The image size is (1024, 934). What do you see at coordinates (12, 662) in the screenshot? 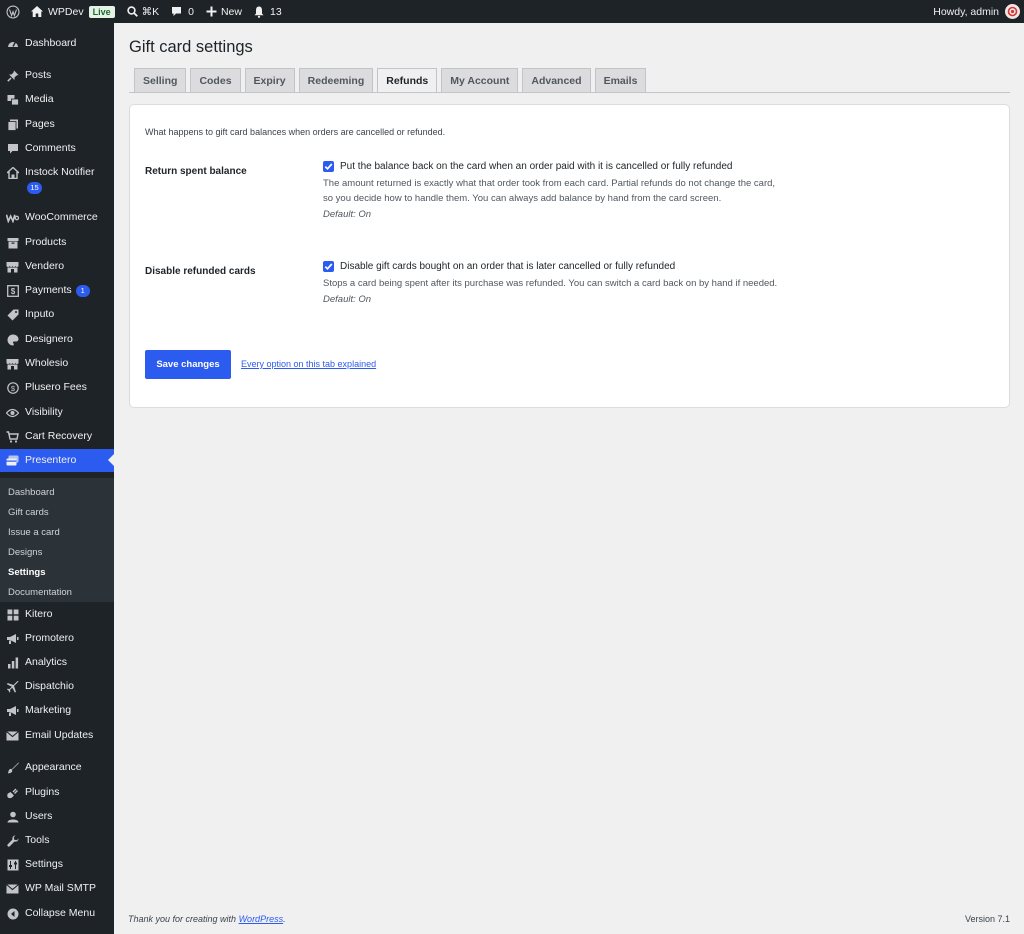
I see `bars-icon` at bounding box center [12, 662].